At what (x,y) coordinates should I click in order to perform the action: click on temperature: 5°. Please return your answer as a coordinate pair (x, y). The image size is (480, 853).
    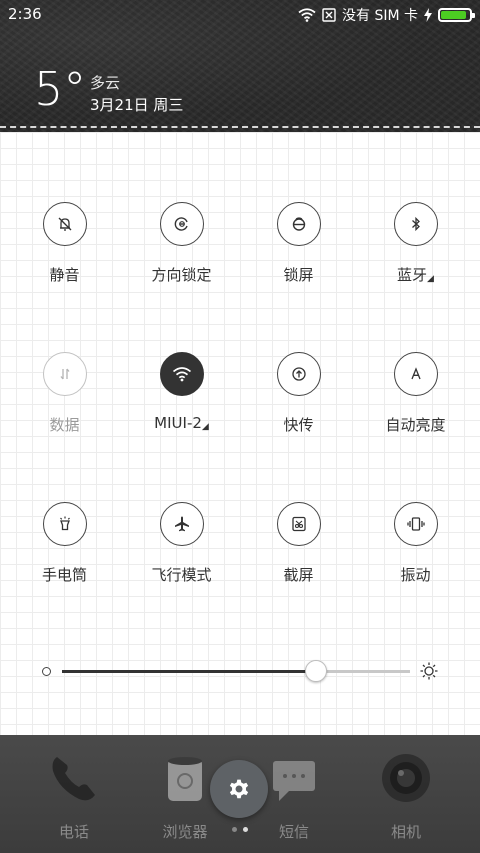
    Looking at the image, I should click on (60, 89).